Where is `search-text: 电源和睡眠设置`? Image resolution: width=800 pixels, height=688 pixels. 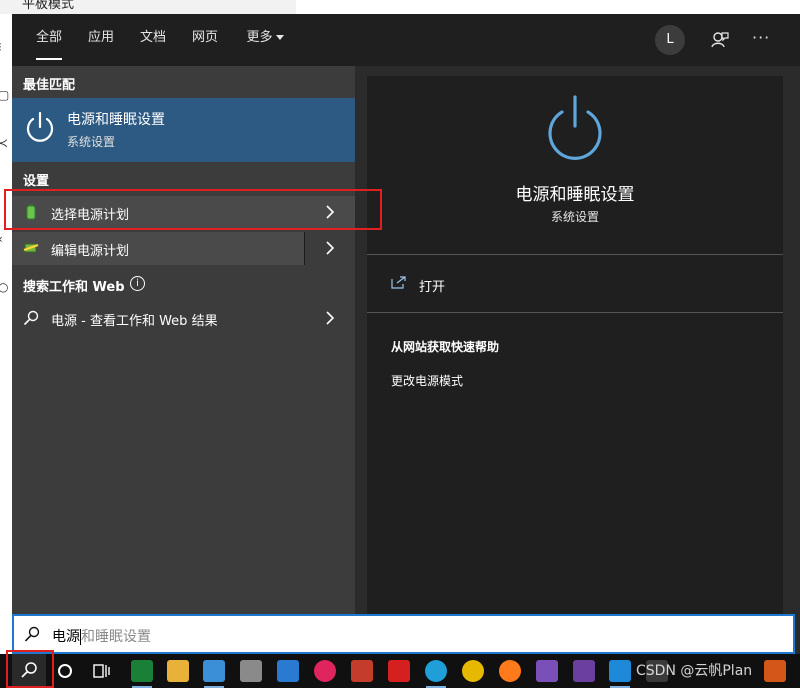 search-text: 电源和睡眠设置 is located at coordinates (101, 636).